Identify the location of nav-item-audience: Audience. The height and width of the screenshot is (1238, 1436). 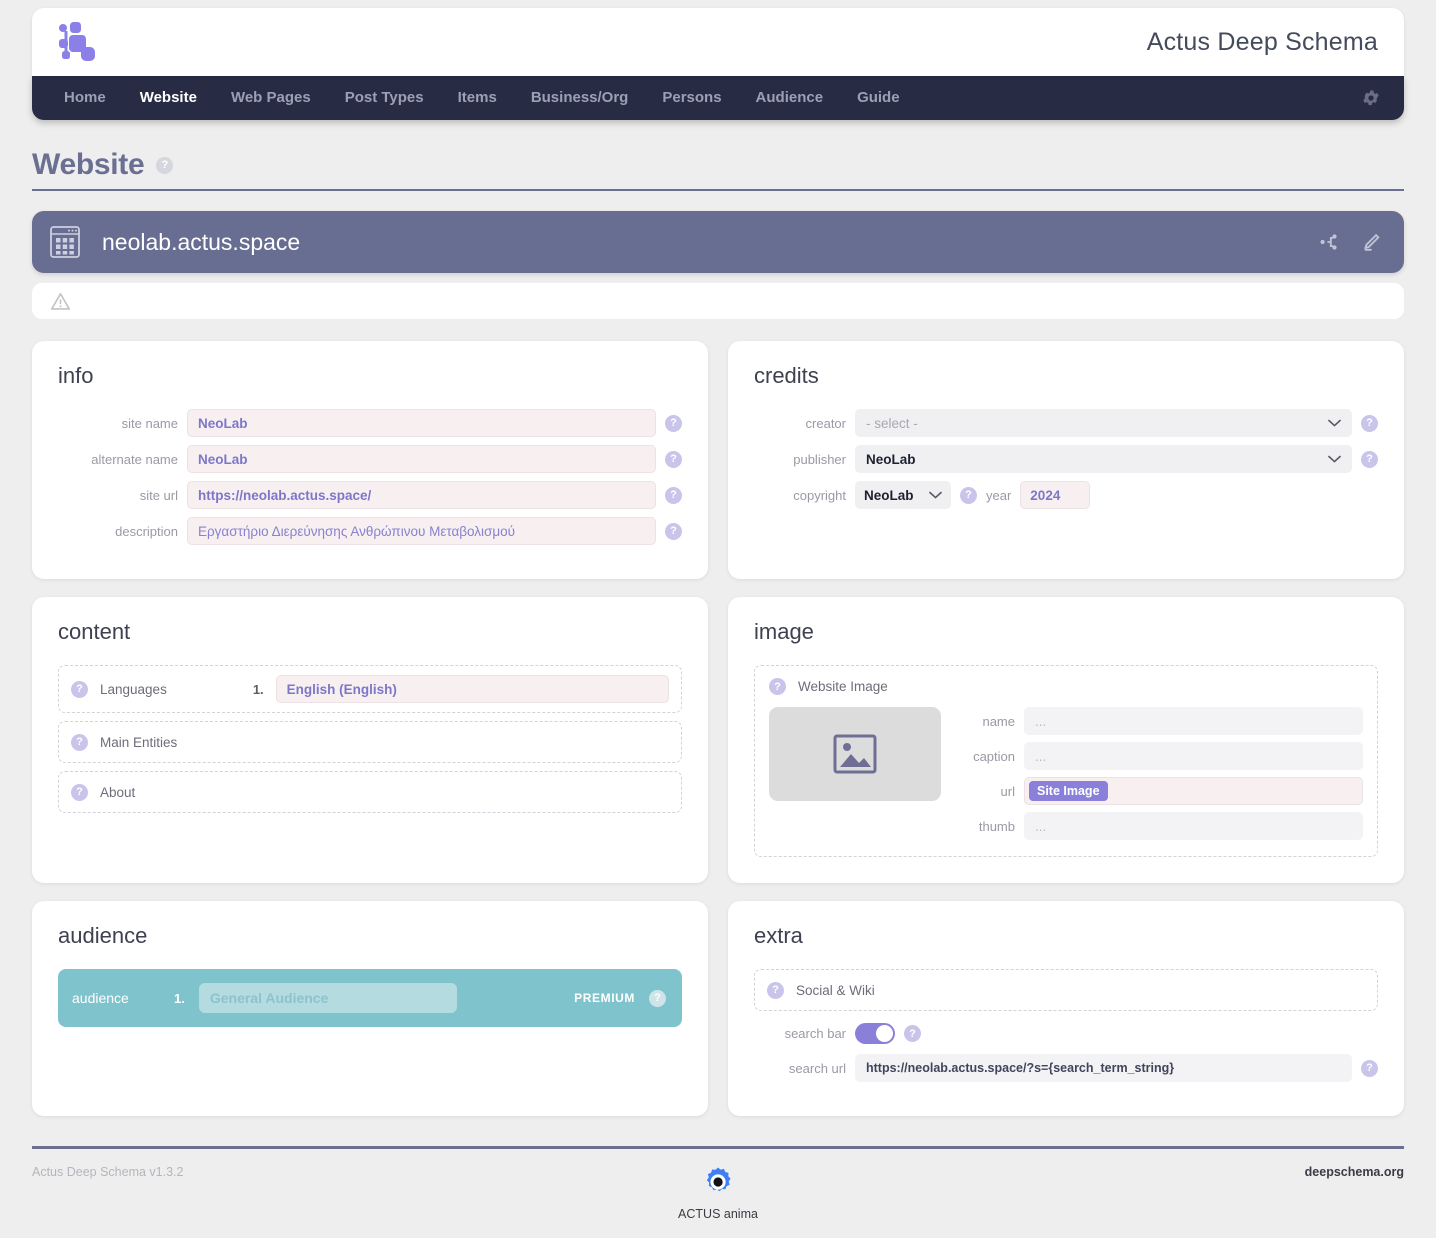
(790, 98).